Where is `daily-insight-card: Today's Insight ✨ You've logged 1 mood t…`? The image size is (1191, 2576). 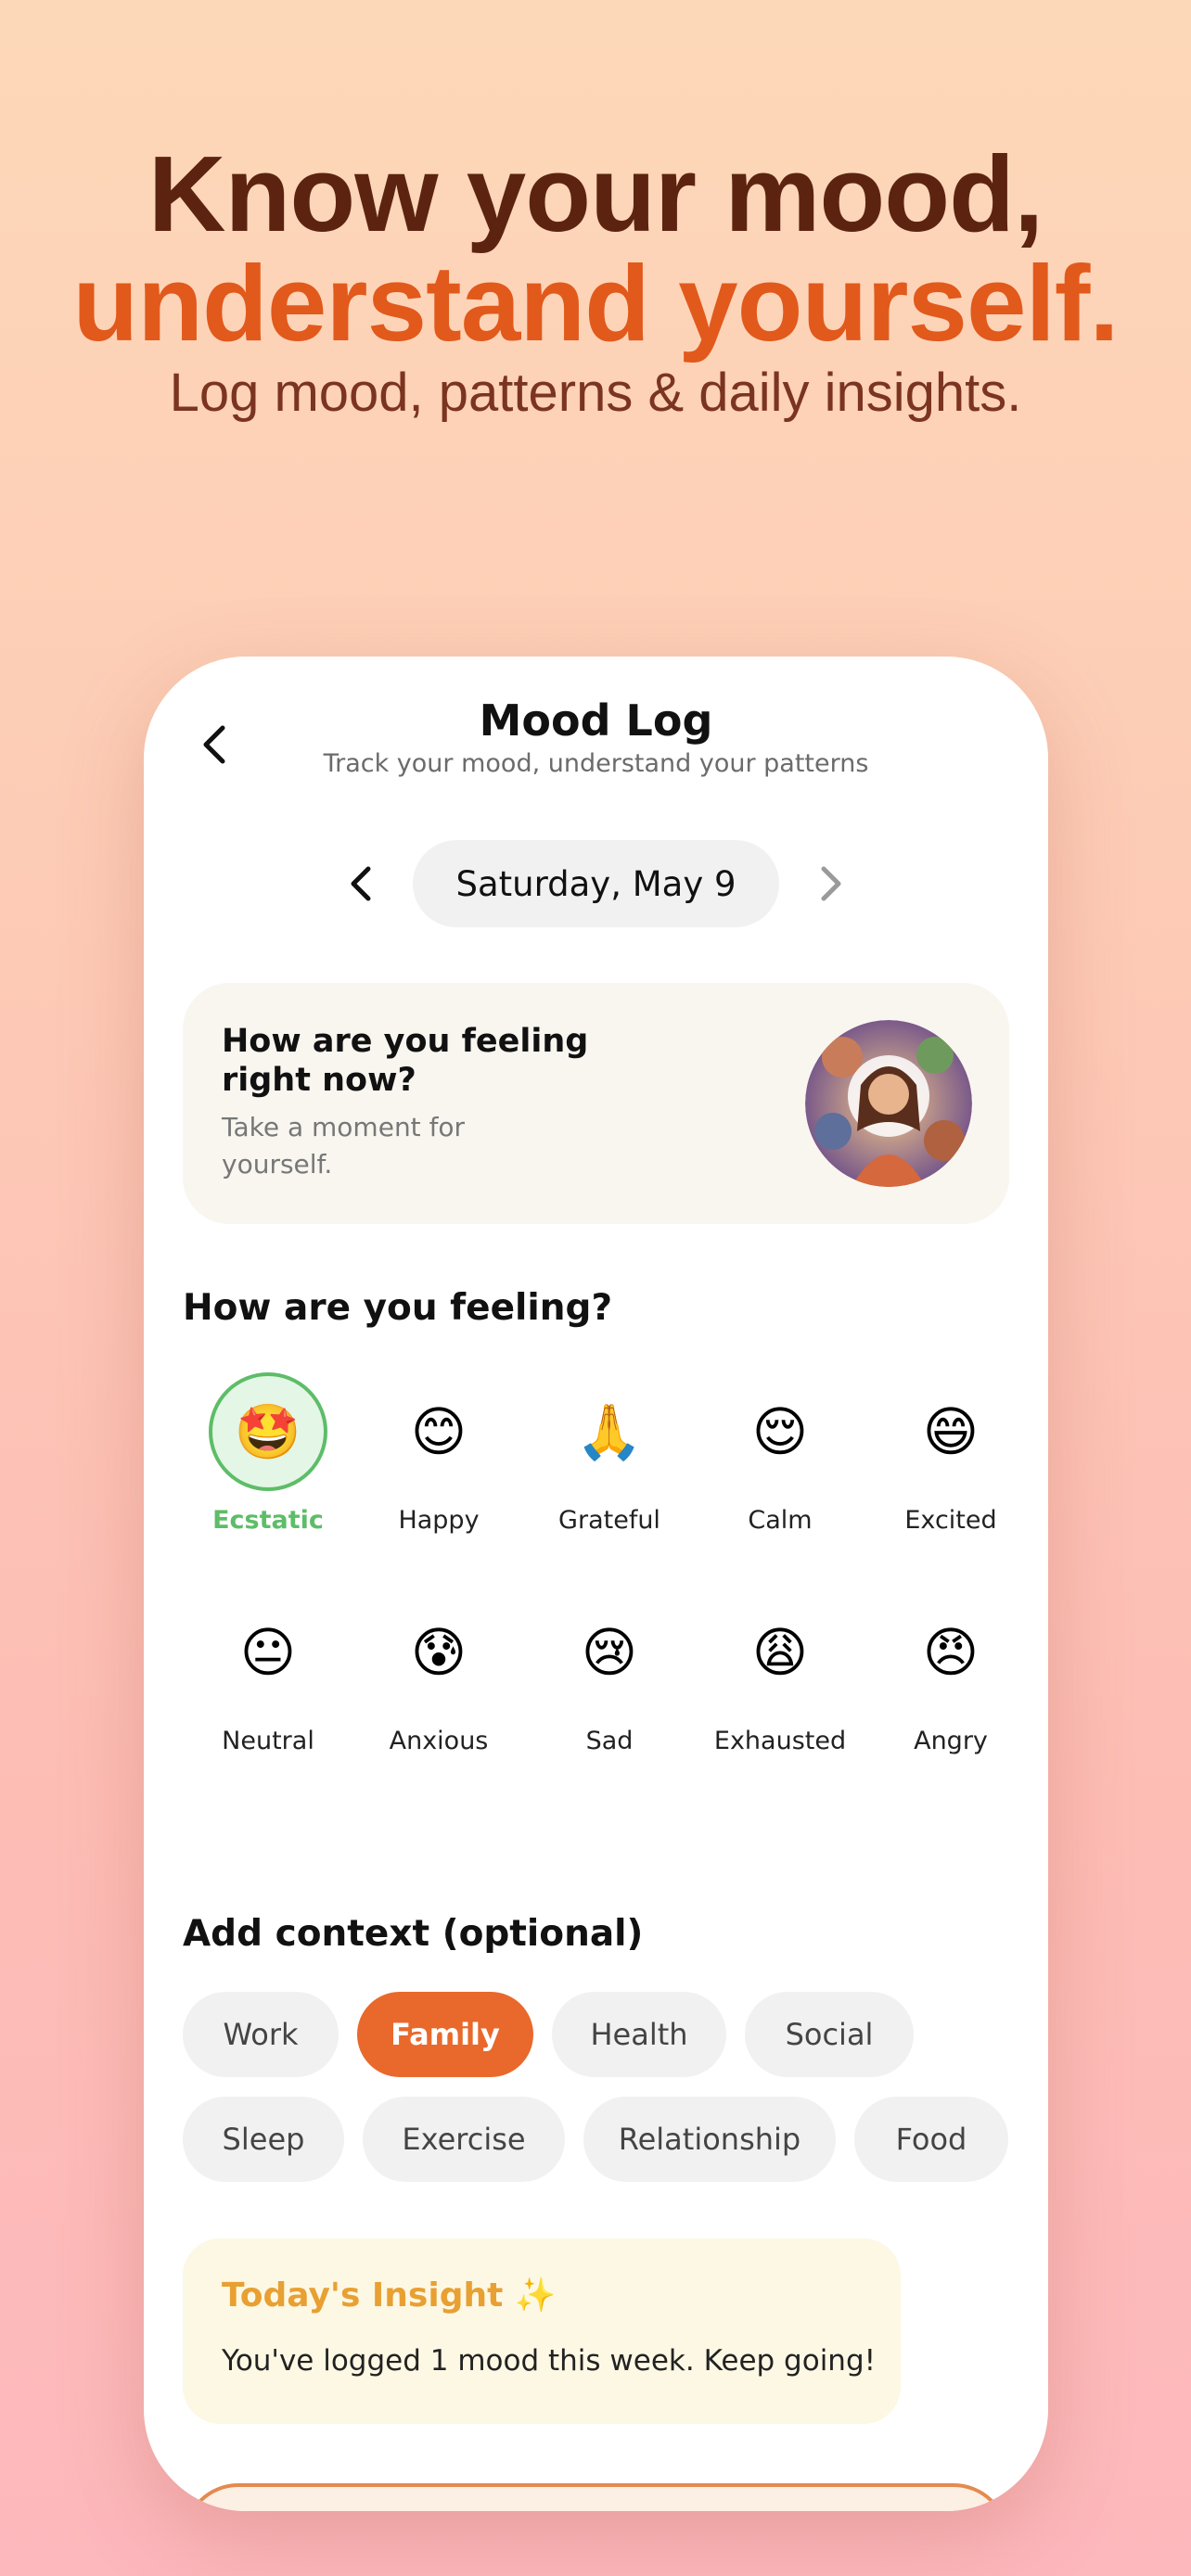 daily-insight-card: Today's Insight ✨ You've logged 1 mood t… is located at coordinates (542, 2331).